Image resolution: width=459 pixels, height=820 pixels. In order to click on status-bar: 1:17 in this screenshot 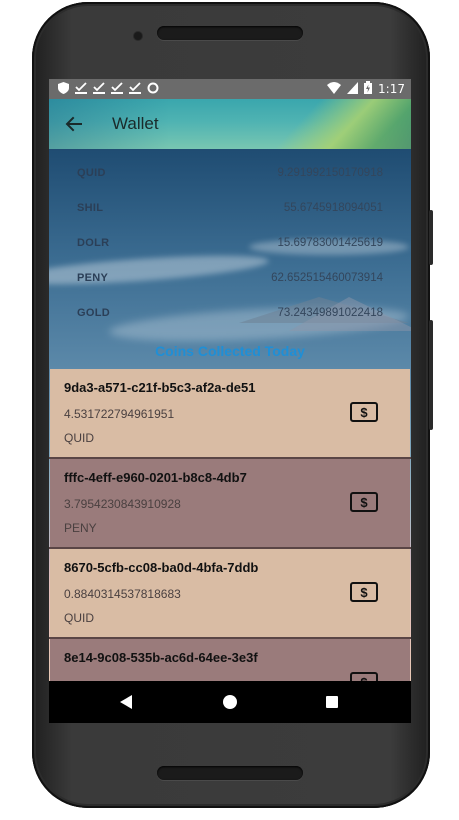, I will do `click(230, 89)`.